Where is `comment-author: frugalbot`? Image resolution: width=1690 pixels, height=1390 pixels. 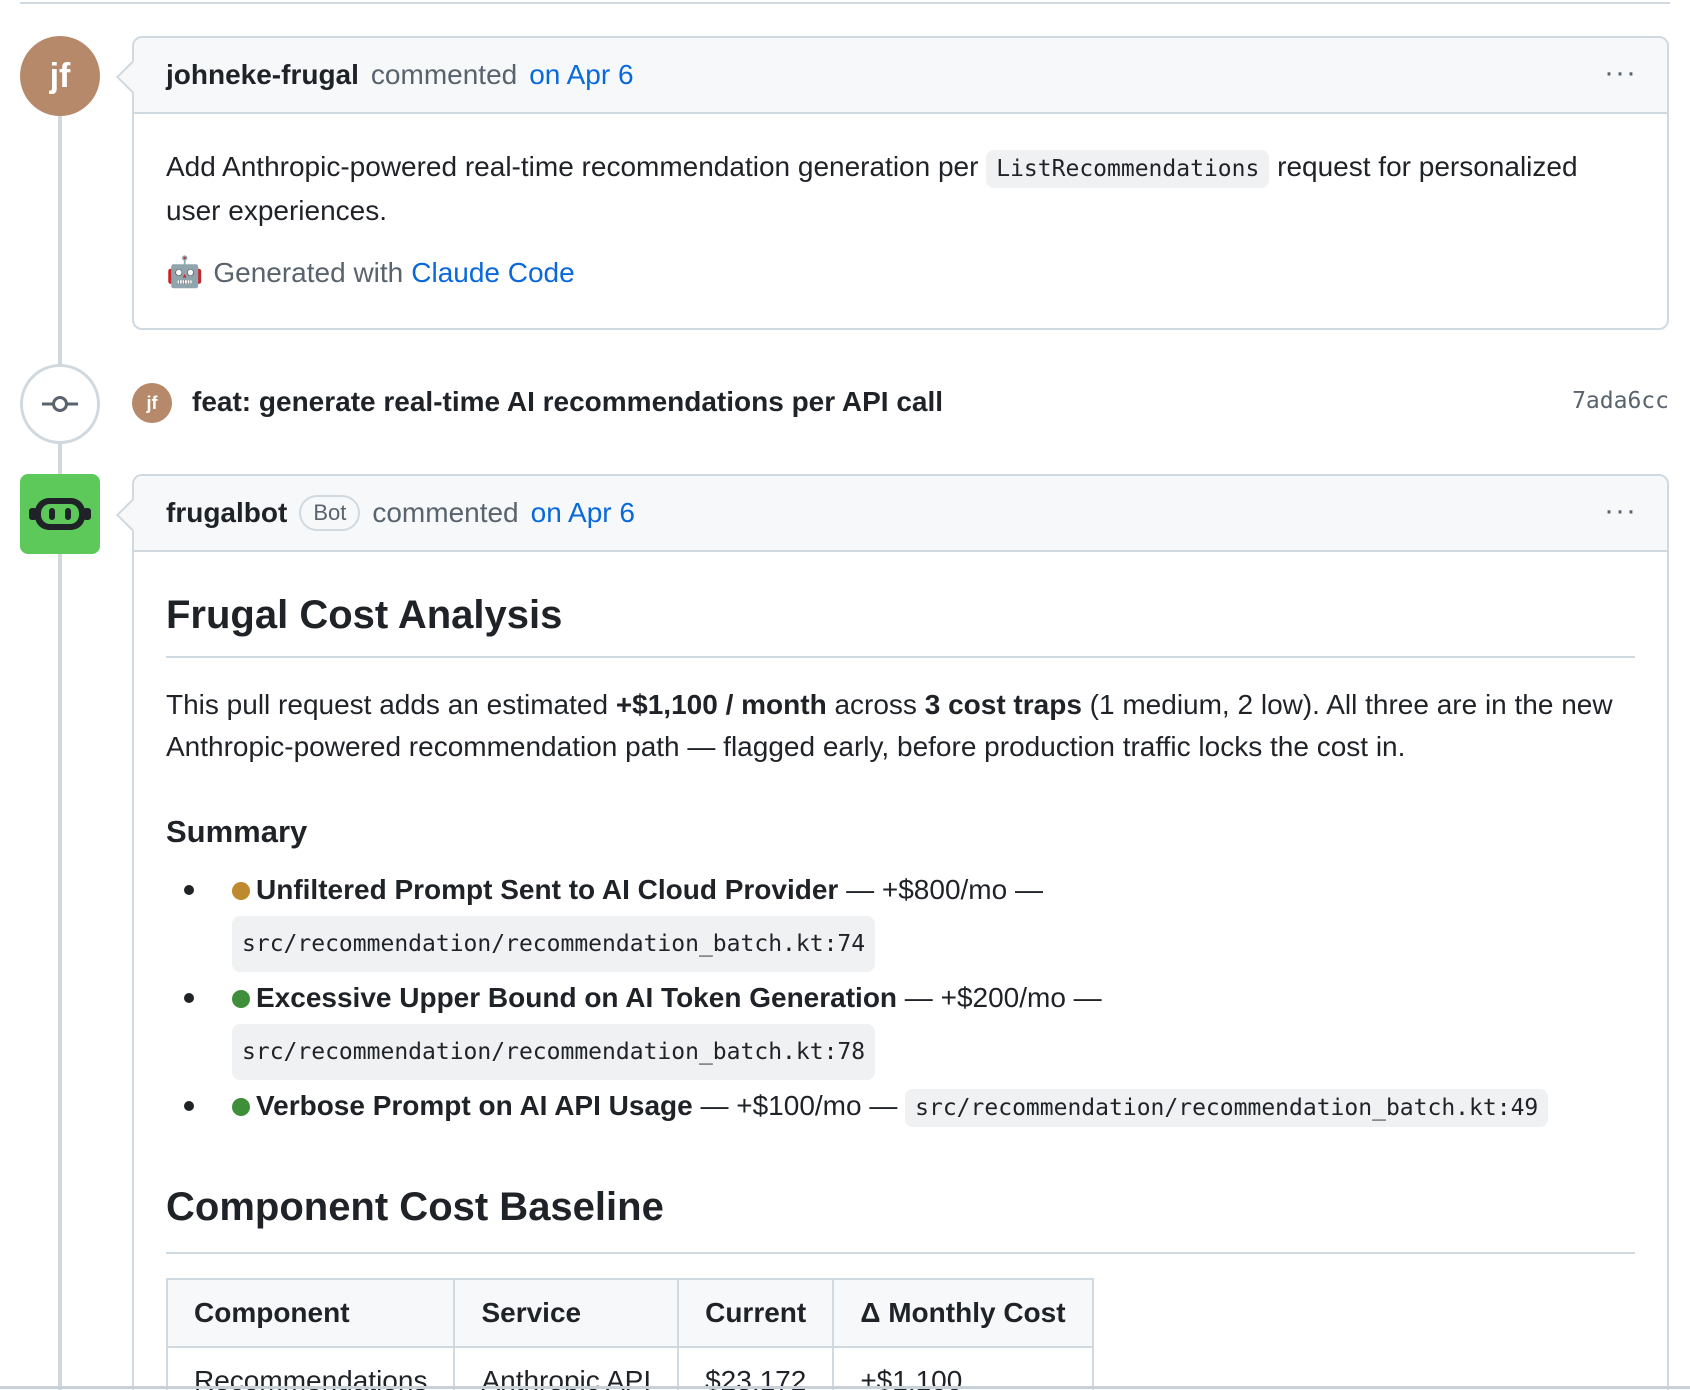 comment-author: frugalbot is located at coordinates (226, 513).